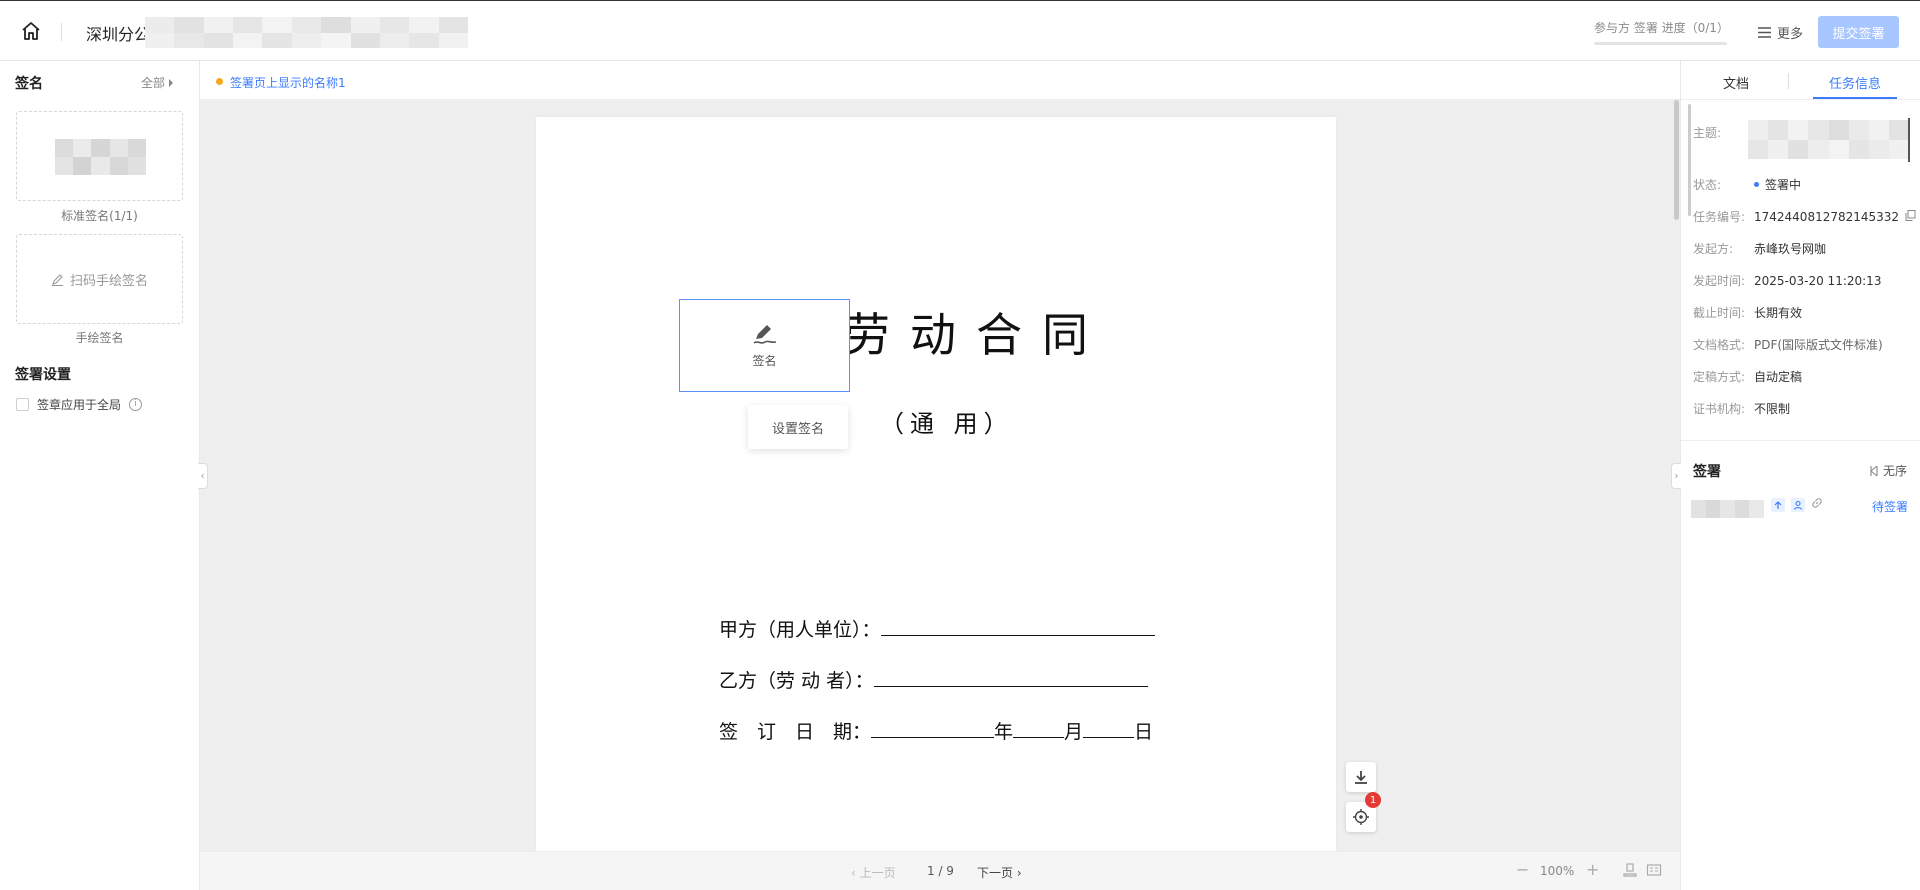  Describe the element at coordinates (171, 82) in the screenshot. I see `caret-right-icon` at that location.